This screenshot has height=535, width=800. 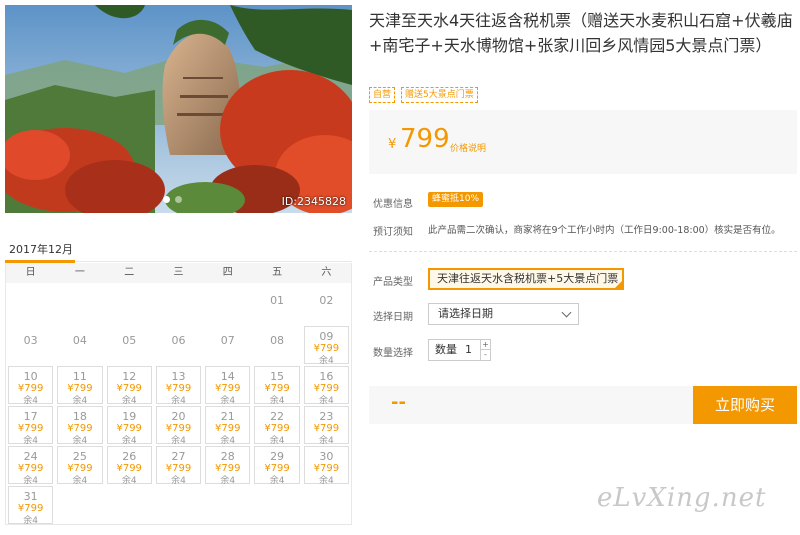 I want to click on calendar-day-number: 17, so click(x=30, y=416).